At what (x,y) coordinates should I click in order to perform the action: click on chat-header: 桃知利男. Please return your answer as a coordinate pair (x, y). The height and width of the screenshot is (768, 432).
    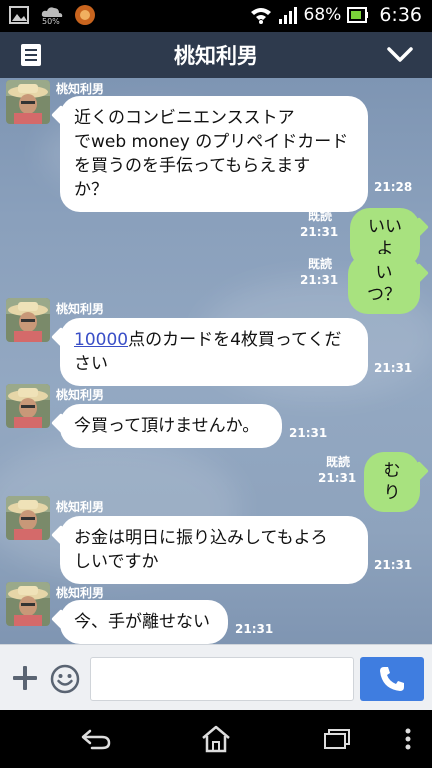
    Looking at the image, I should click on (216, 55).